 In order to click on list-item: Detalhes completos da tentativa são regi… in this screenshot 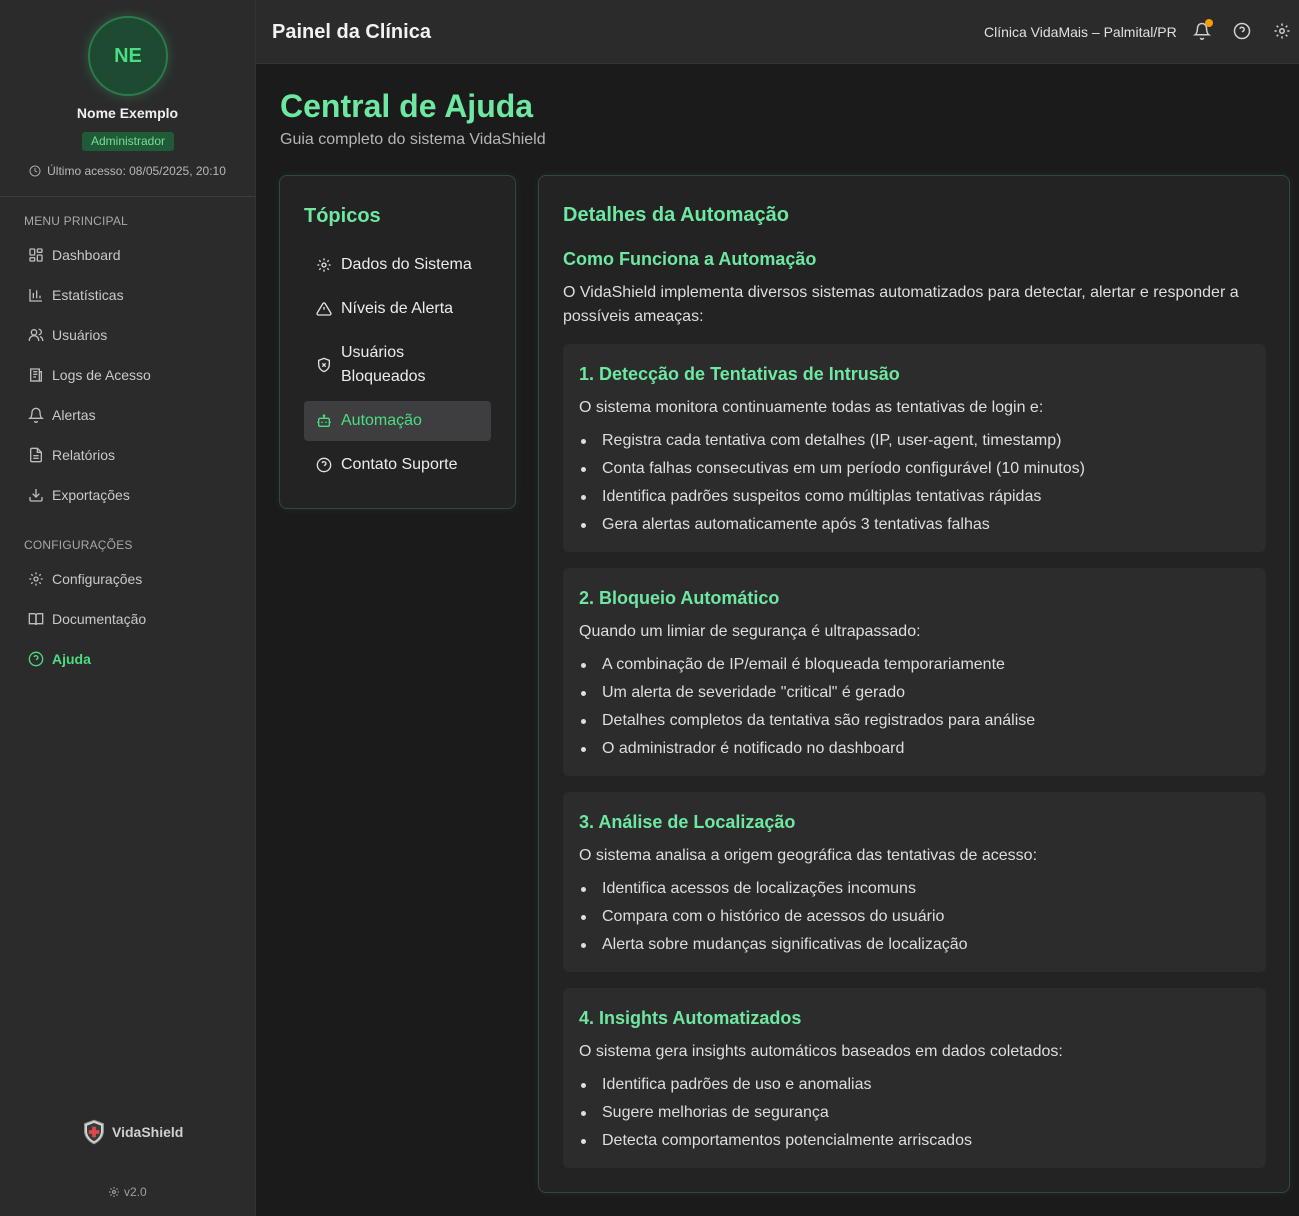, I will do `click(807, 721)`.